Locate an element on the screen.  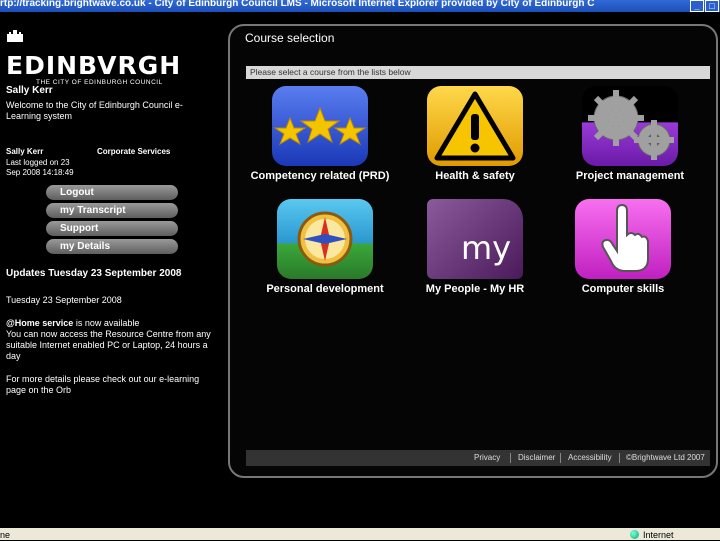
security-zone: Internet is located at coordinates (652, 535).